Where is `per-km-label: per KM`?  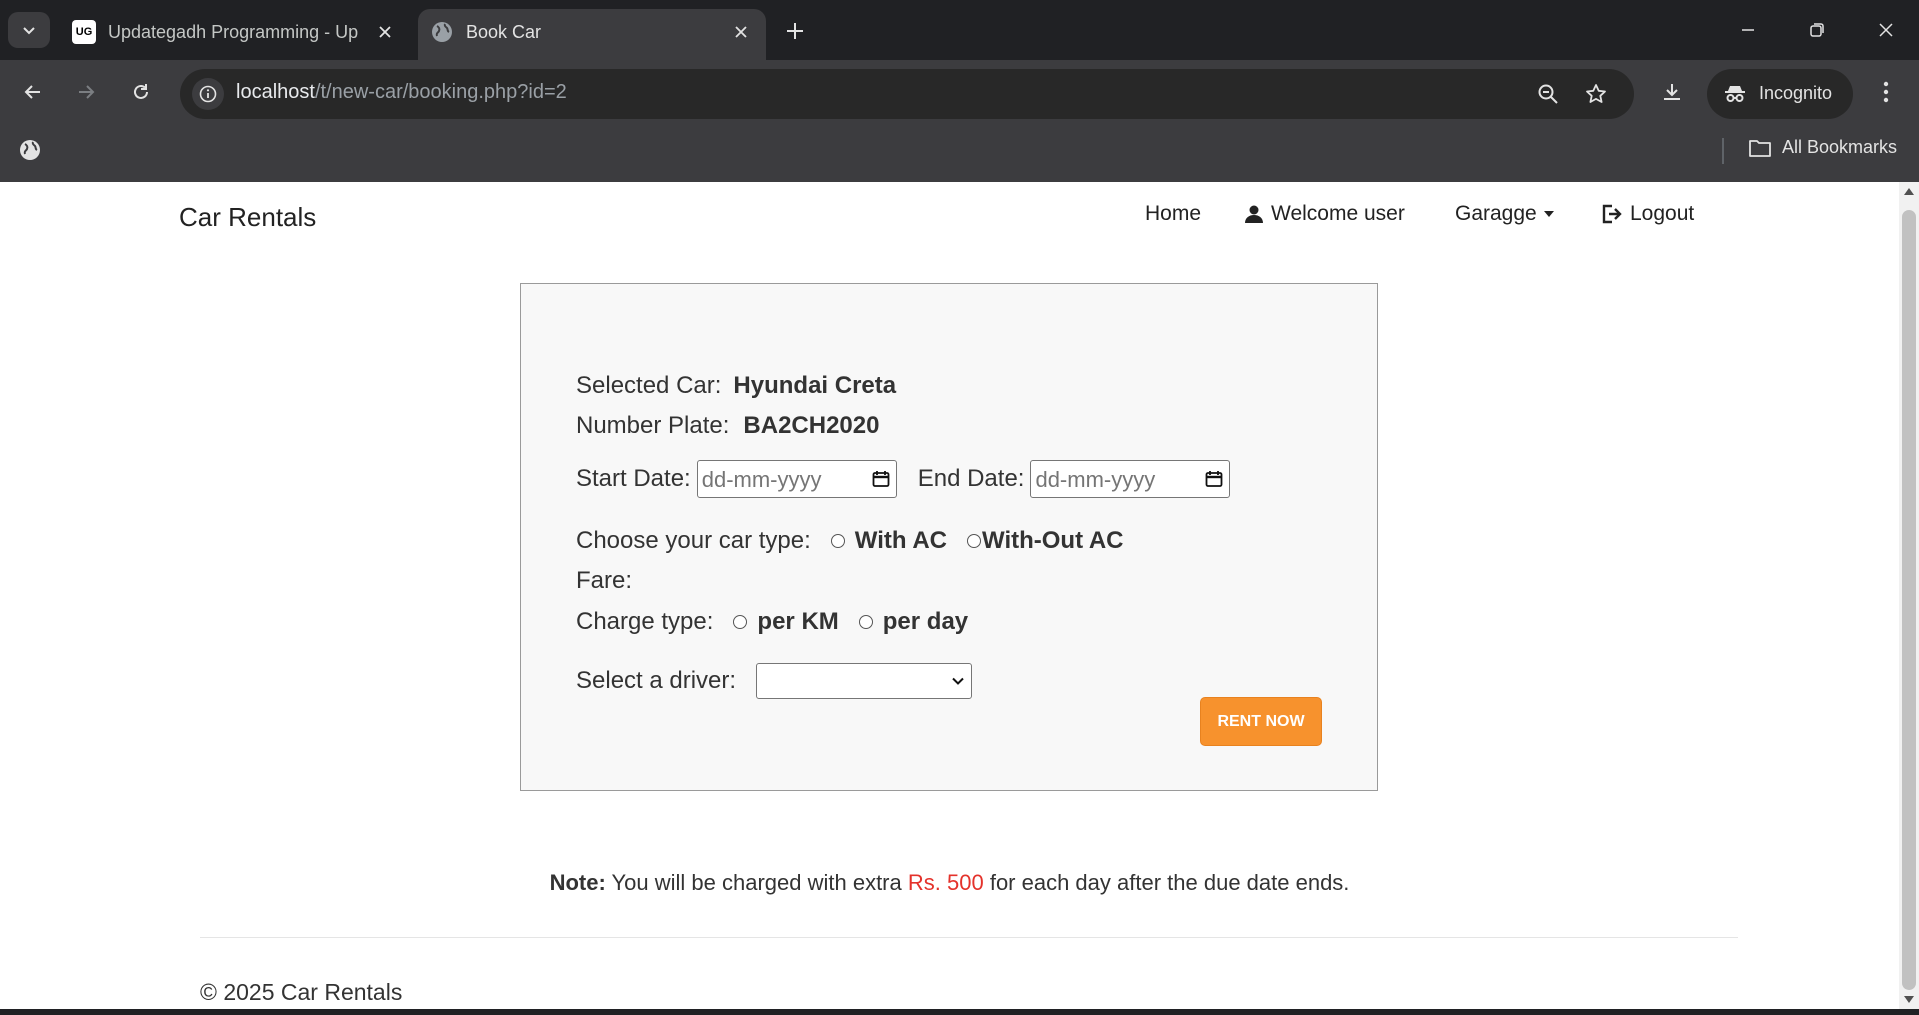
per-km-label: per KM is located at coordinates (798, 621).